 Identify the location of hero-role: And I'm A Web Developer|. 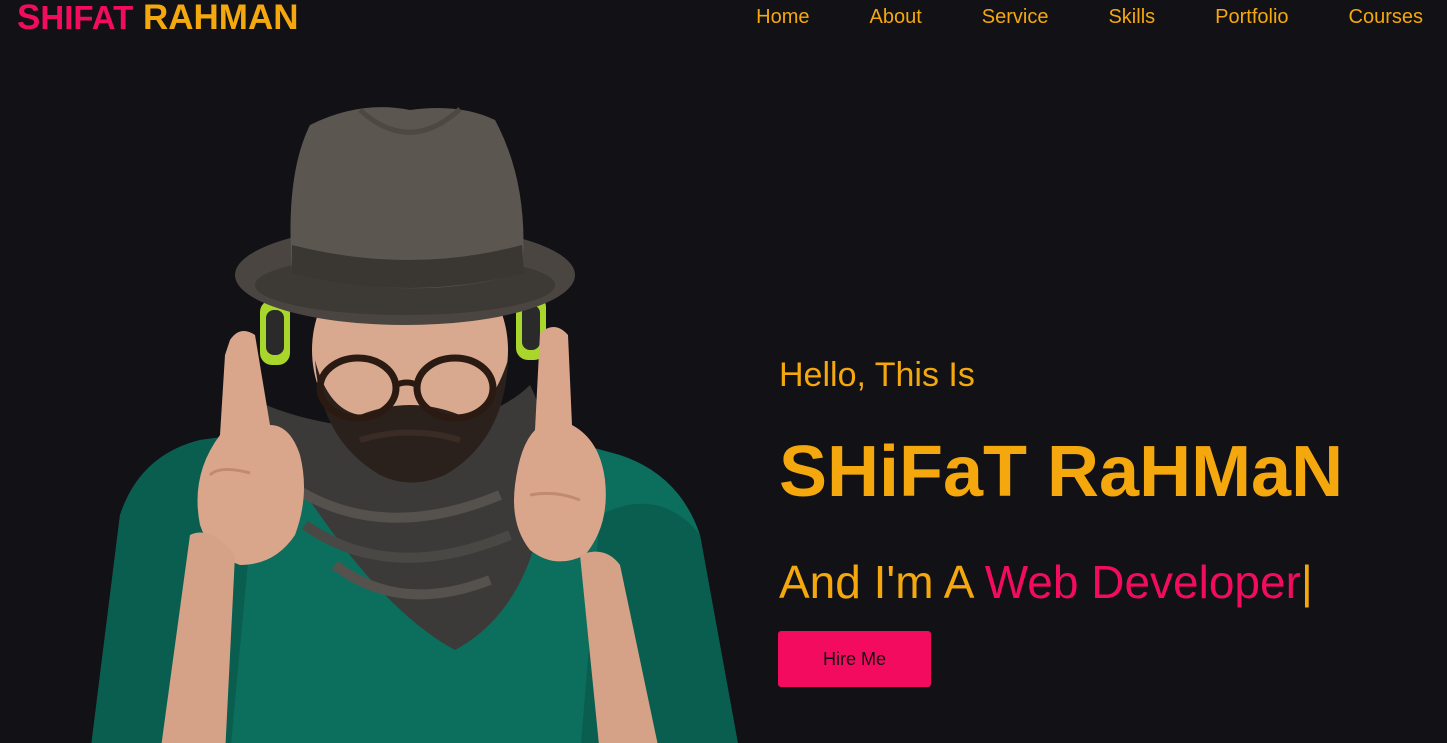
(1046, 582).